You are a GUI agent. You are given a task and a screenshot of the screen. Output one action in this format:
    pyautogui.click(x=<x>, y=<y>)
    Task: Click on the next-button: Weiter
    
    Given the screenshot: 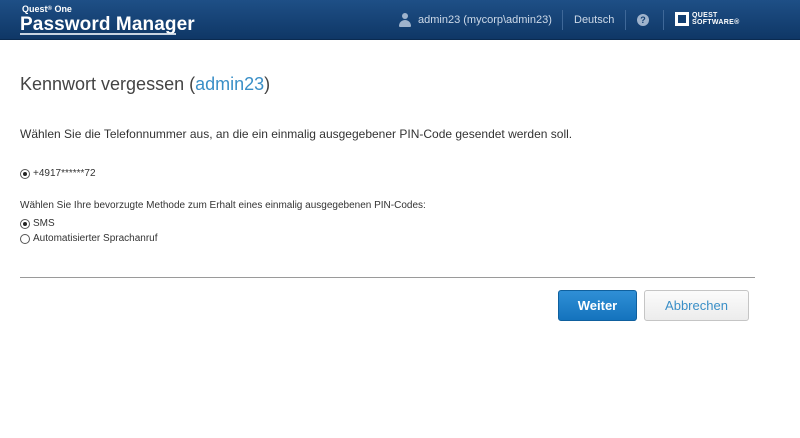 What is the action you would take?
    pyautogui.click(x=597, y=305)
    